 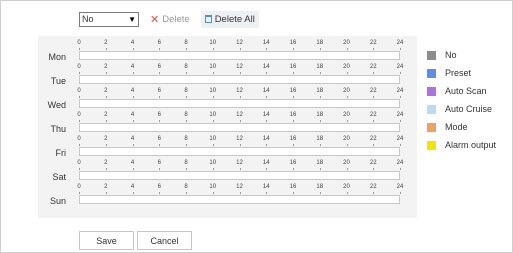 I want to click on schedule-row-fri: 0 2 4 6 8 10 12 14 16 18 20 22 24 Fri, so click(x=227, y=147).